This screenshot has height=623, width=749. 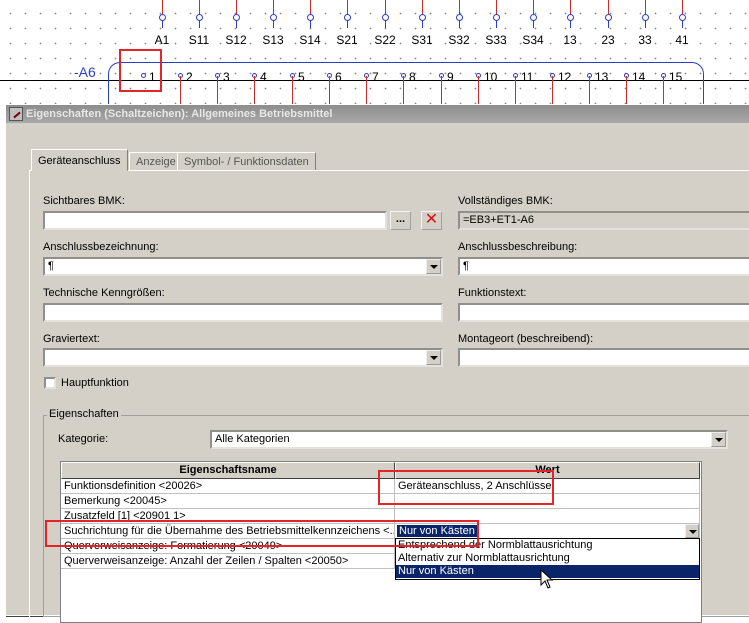 I want to click on terminal-label: 8, so click(x=412, y=77).